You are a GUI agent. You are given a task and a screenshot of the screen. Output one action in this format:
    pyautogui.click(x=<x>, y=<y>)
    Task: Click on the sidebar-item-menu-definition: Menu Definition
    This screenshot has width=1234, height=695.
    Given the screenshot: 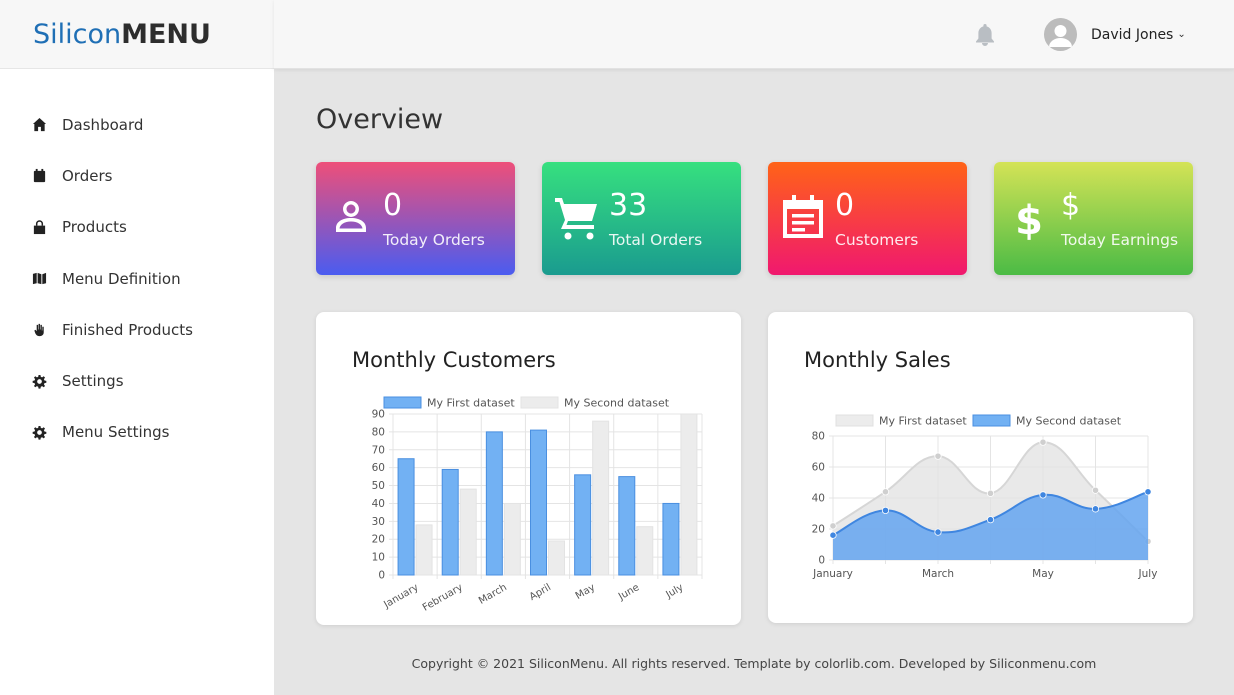 What is the action you would take?
    pyautogui.click(x=137, y=278)
    